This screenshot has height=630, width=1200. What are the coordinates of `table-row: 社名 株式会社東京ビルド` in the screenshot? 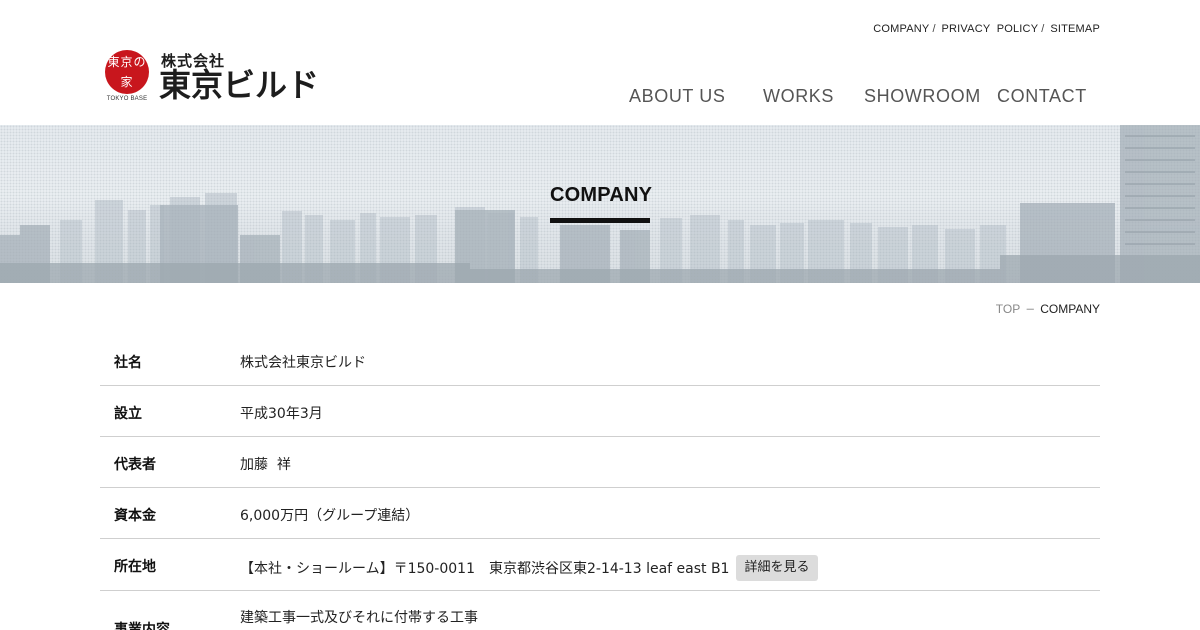 It's located at (600, 360).